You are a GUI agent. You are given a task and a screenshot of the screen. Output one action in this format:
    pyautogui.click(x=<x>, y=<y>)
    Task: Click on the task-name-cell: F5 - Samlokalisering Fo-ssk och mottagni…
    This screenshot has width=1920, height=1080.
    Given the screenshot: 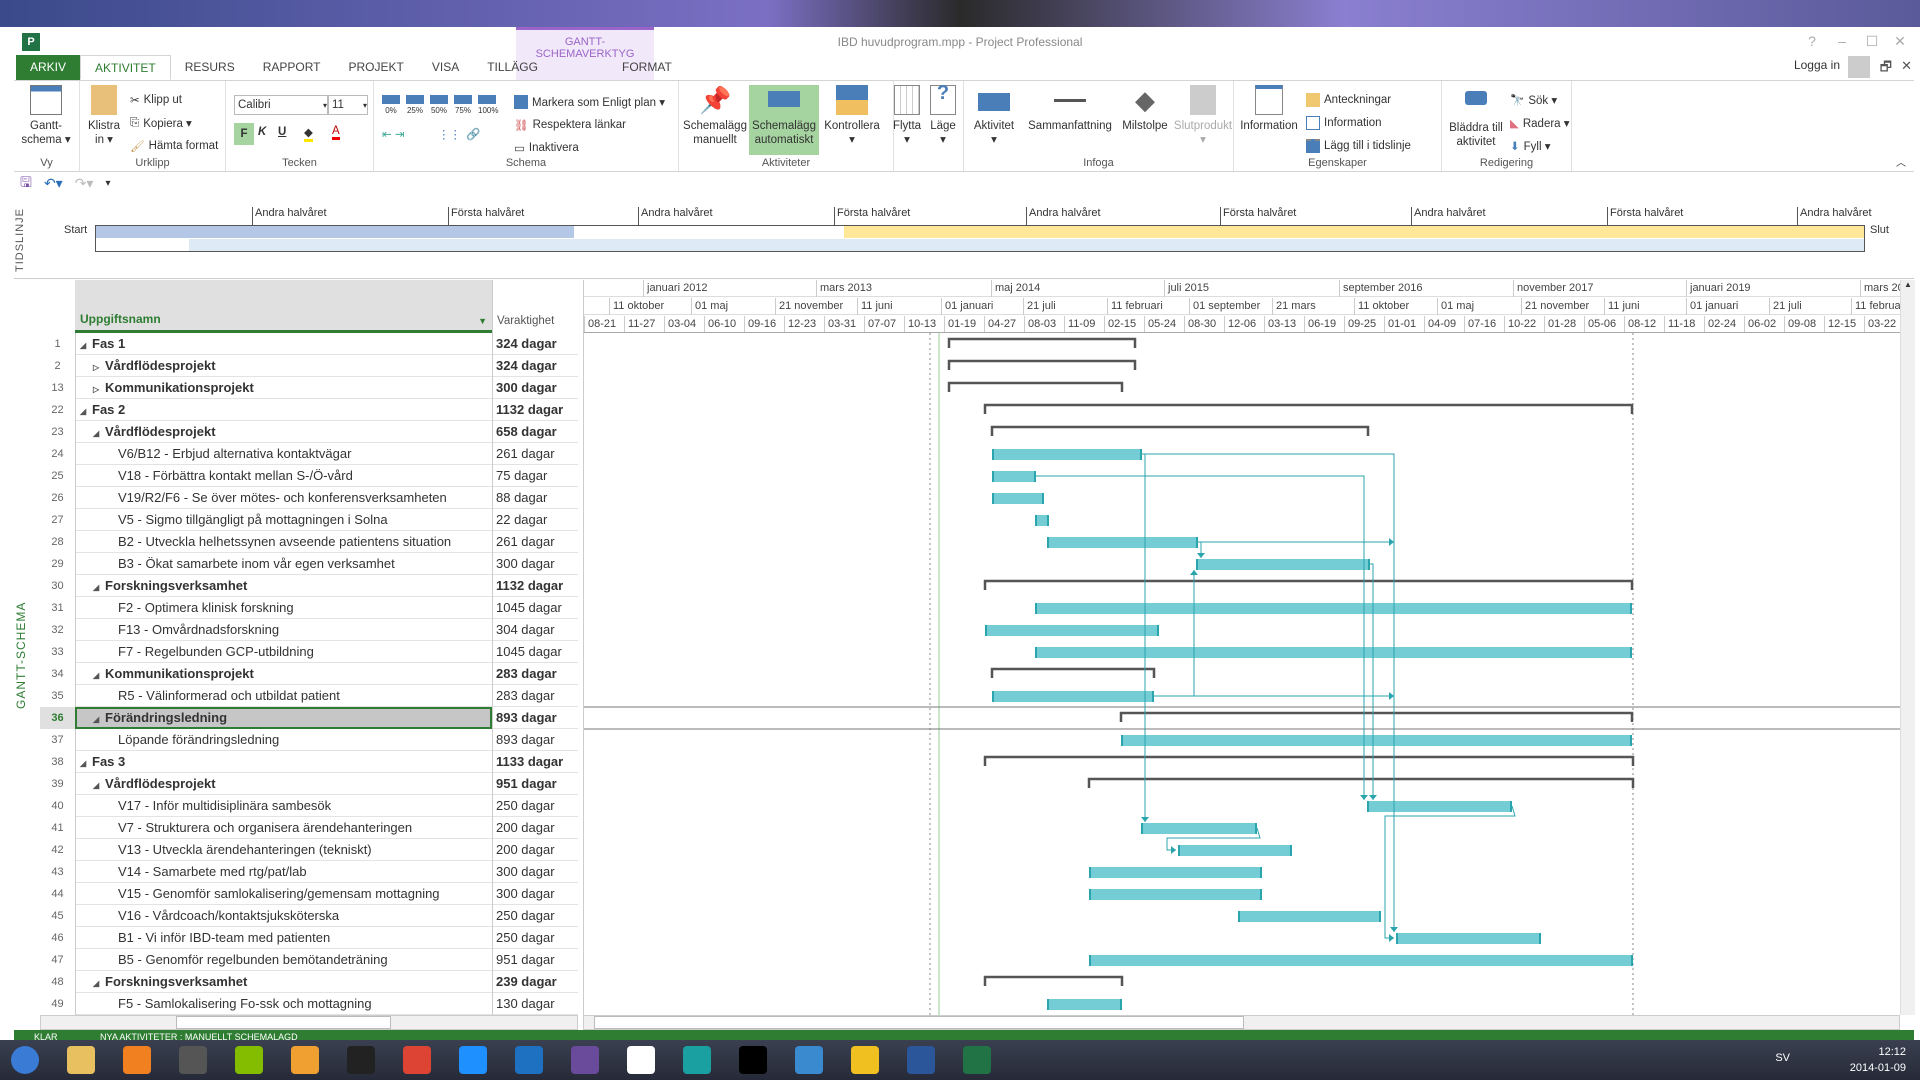 What is the action you would take?
    pyautogui.click(x=283, y=1004)
    